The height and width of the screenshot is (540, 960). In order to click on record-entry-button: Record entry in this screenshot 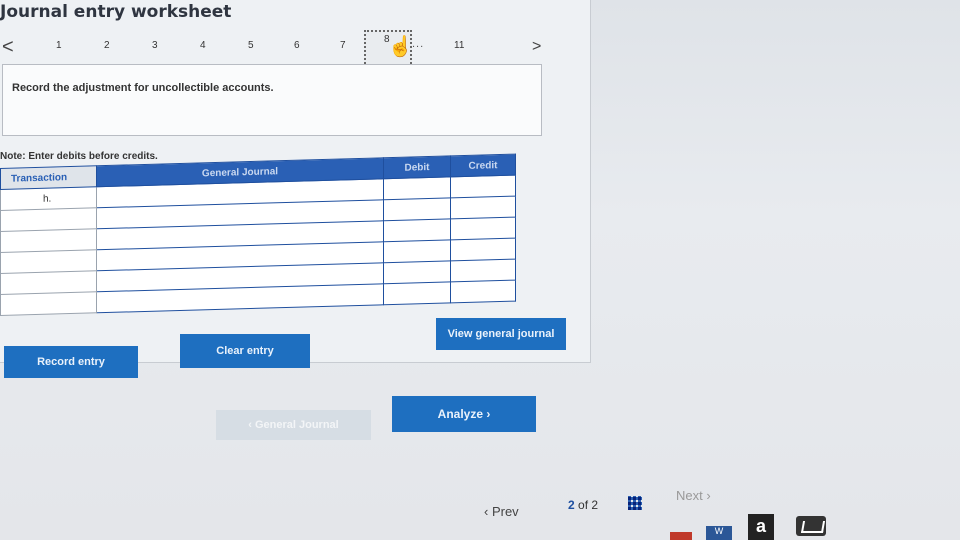, I will do `click(71, 362)`.